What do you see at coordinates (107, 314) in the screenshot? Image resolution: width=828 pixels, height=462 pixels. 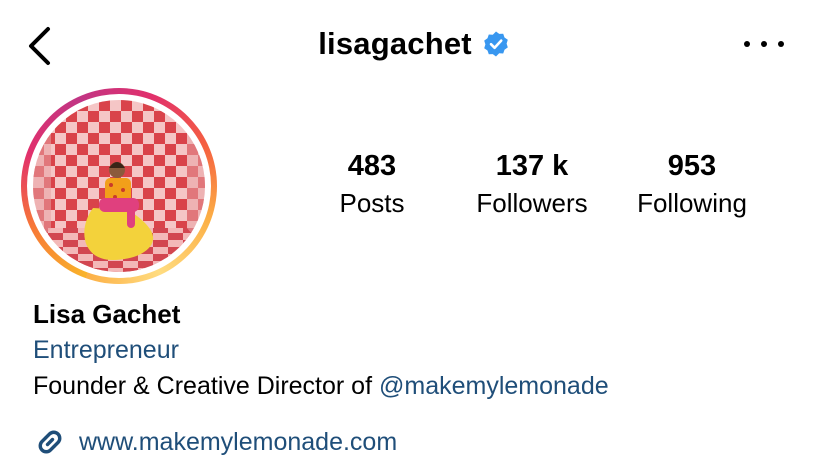 I see `display-name: Lisa Gachet` at bounding box center [107, 314].